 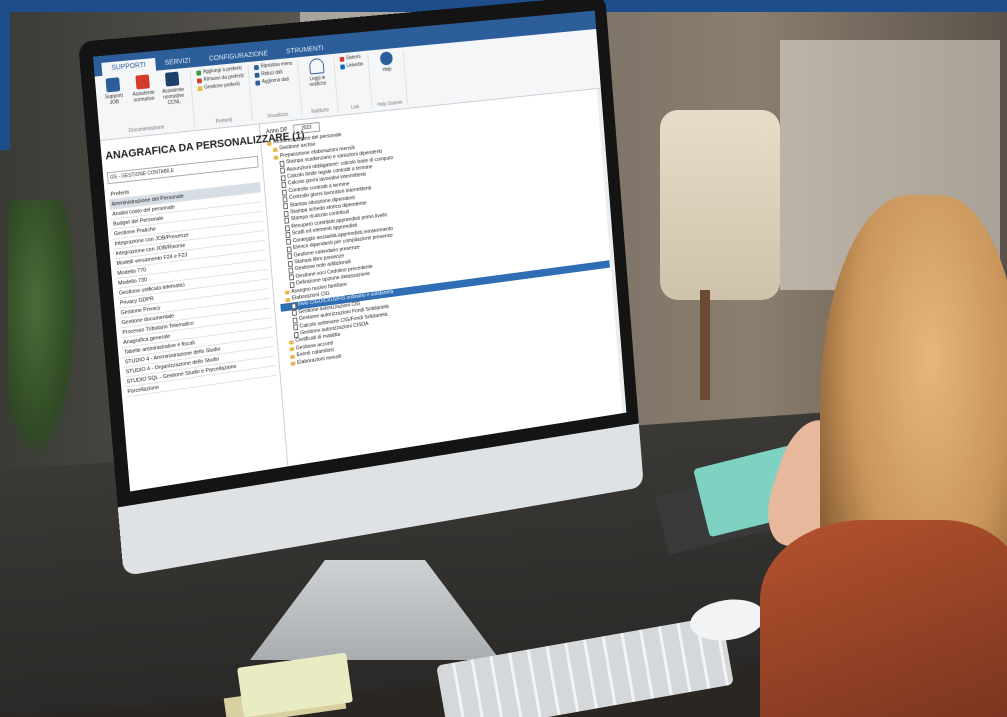 What do you see at coordinates (114, 95) in the screenshot?
I see `supporti-job-button: Supporti JOB` at bounding box center [114, 95].